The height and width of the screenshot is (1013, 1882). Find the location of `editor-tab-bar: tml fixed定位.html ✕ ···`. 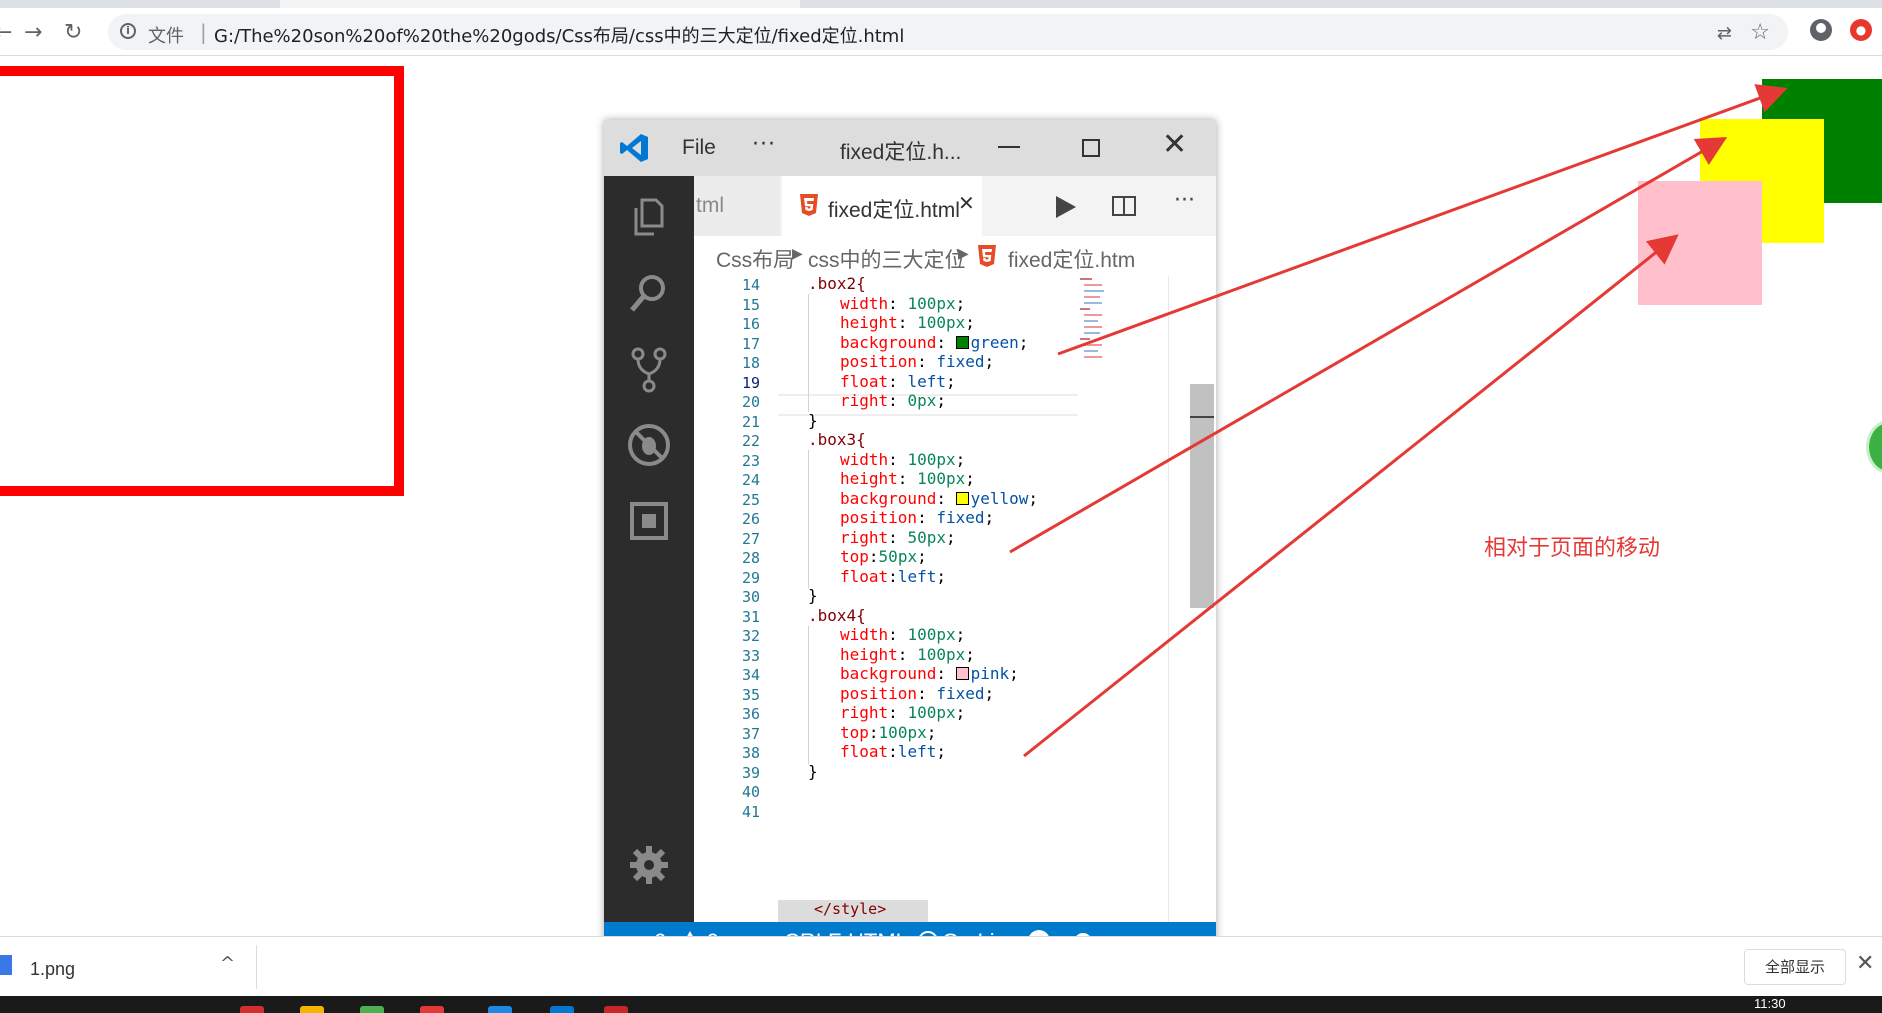

editor-tab-bar: tml fixed定位.html ✕ ··· is located at coordinates (955, 206).